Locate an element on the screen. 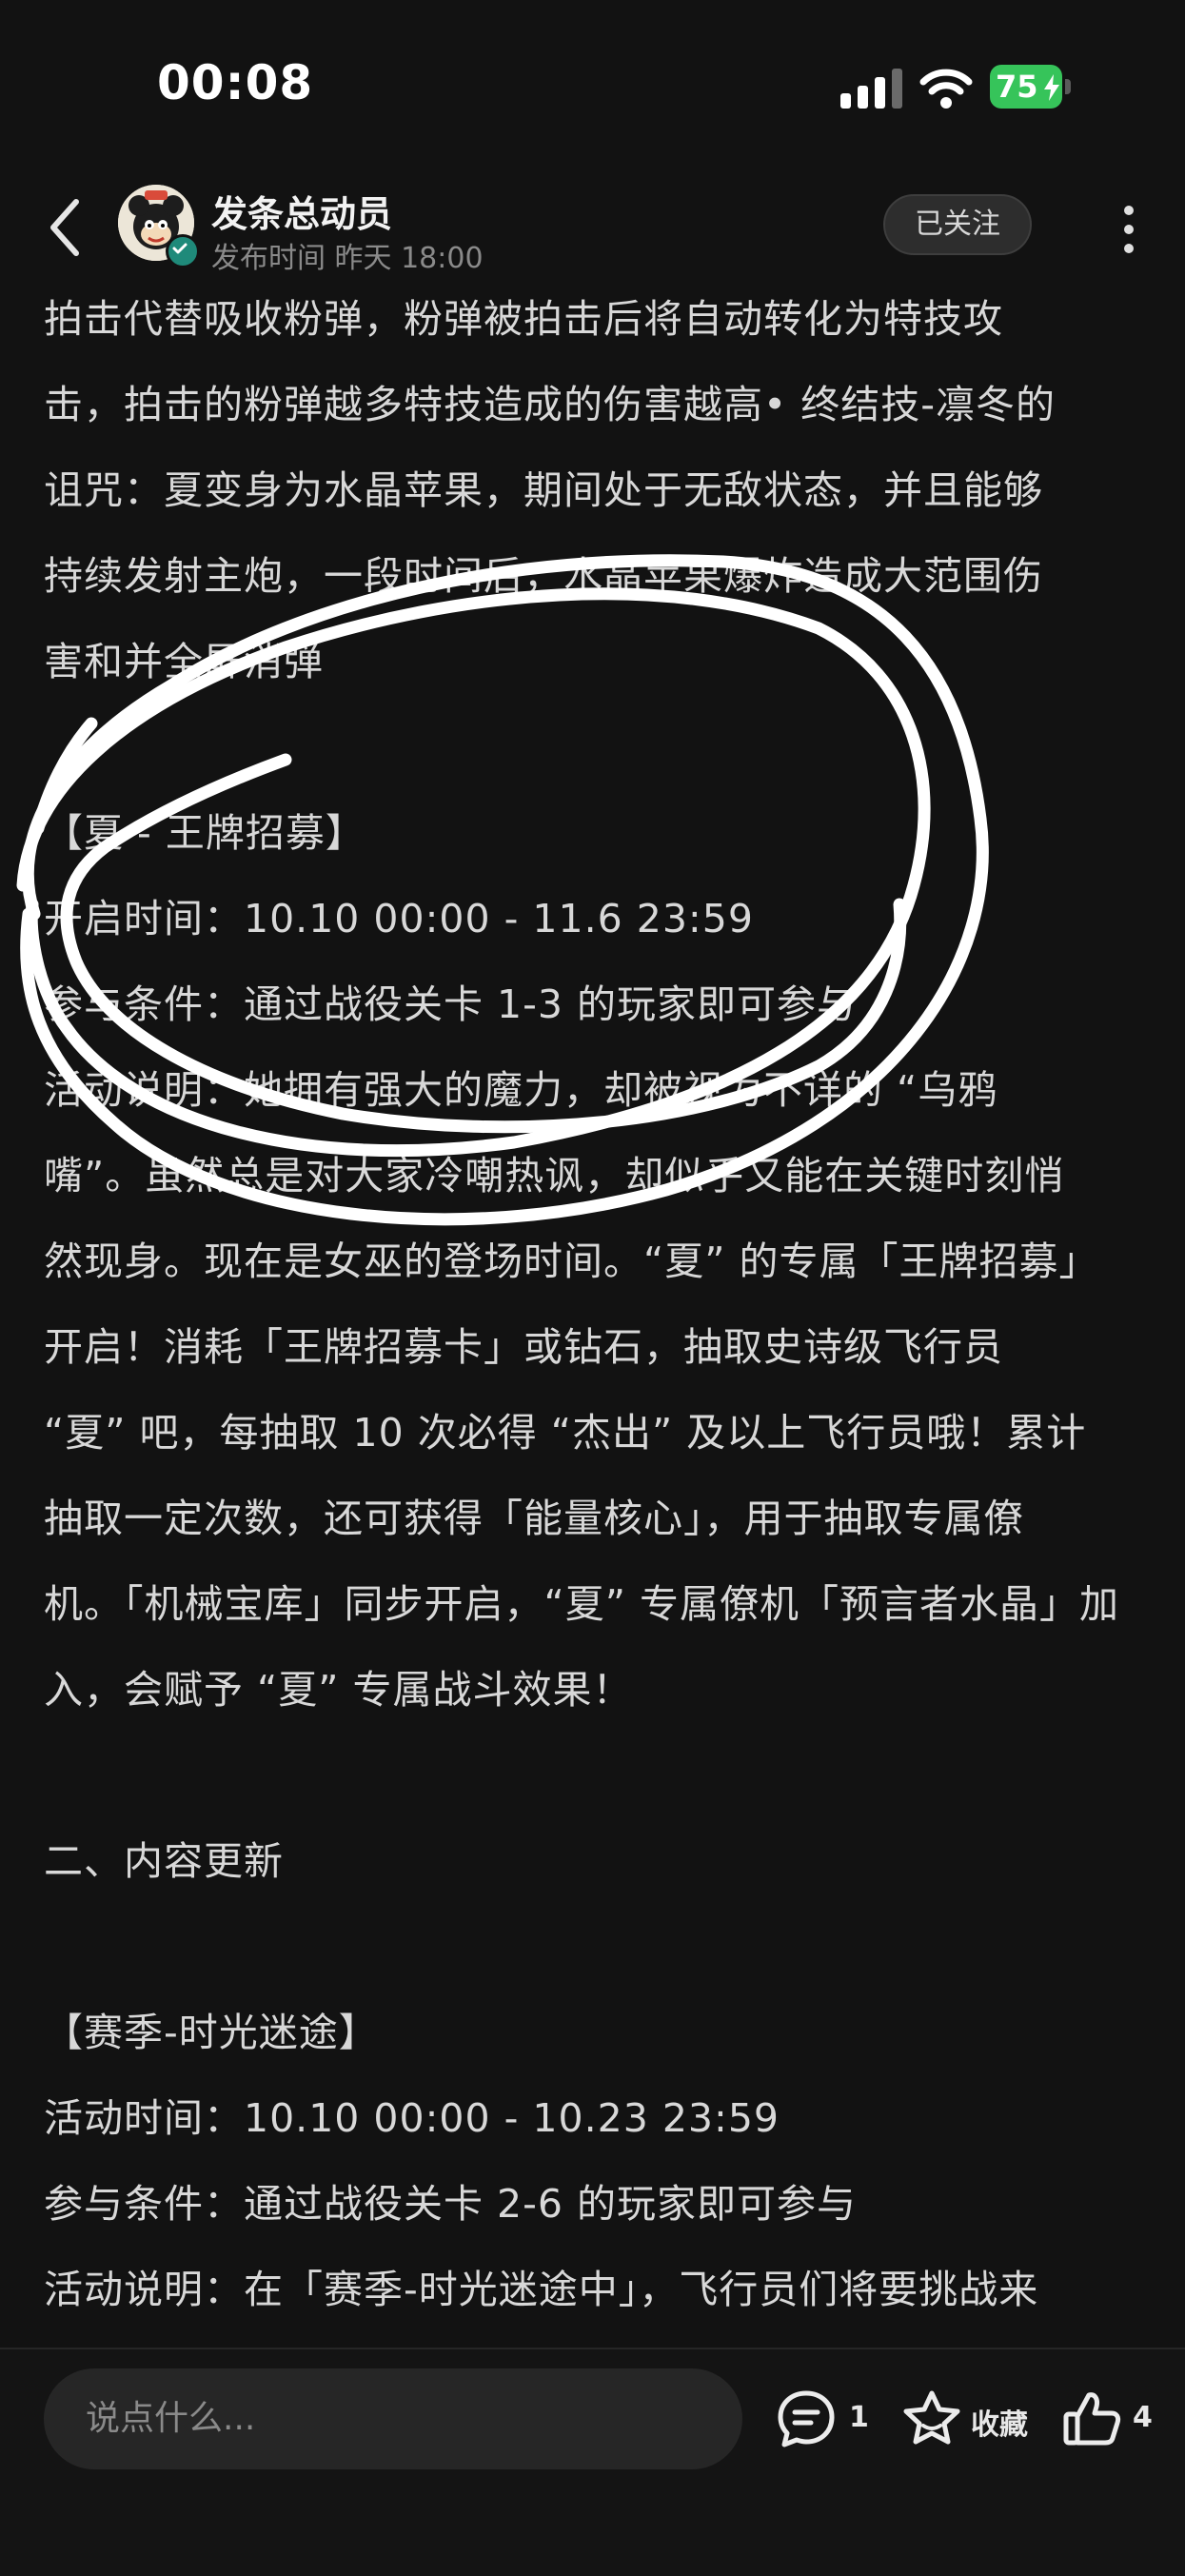  article-line: 害和并全屏消弹 is located at coordinates (184, 661).